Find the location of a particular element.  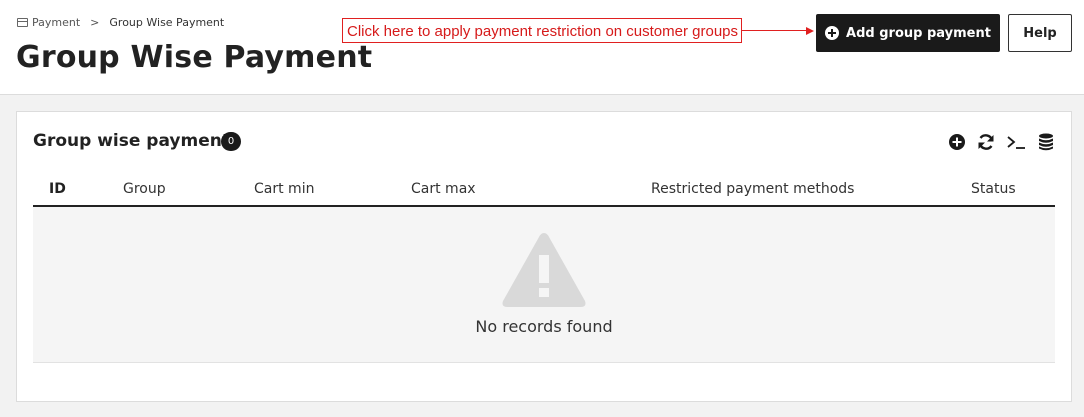

plus-circle-icon is located at coordinates (832, 33).